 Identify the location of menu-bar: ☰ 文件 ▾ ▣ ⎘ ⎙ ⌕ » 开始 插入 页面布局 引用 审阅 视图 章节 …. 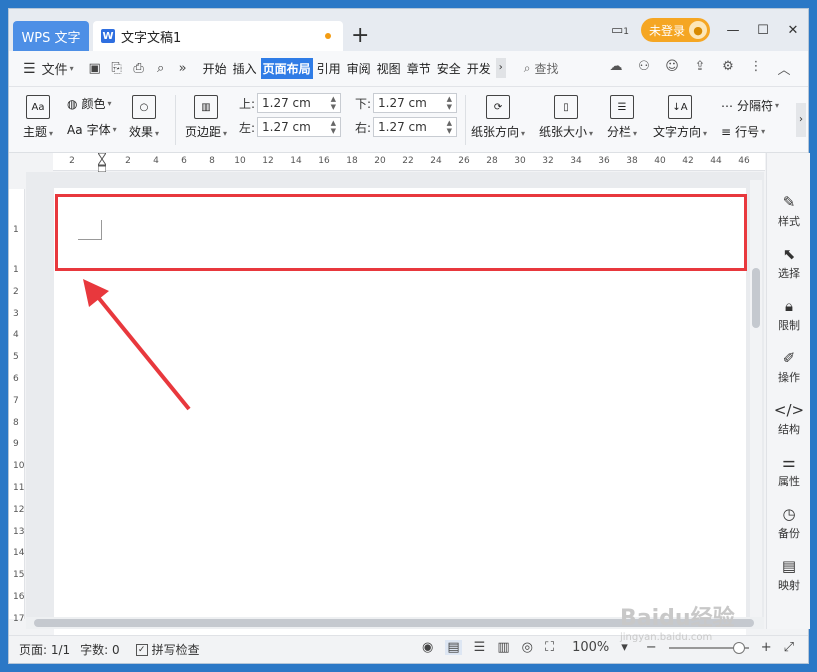
(408, 69).